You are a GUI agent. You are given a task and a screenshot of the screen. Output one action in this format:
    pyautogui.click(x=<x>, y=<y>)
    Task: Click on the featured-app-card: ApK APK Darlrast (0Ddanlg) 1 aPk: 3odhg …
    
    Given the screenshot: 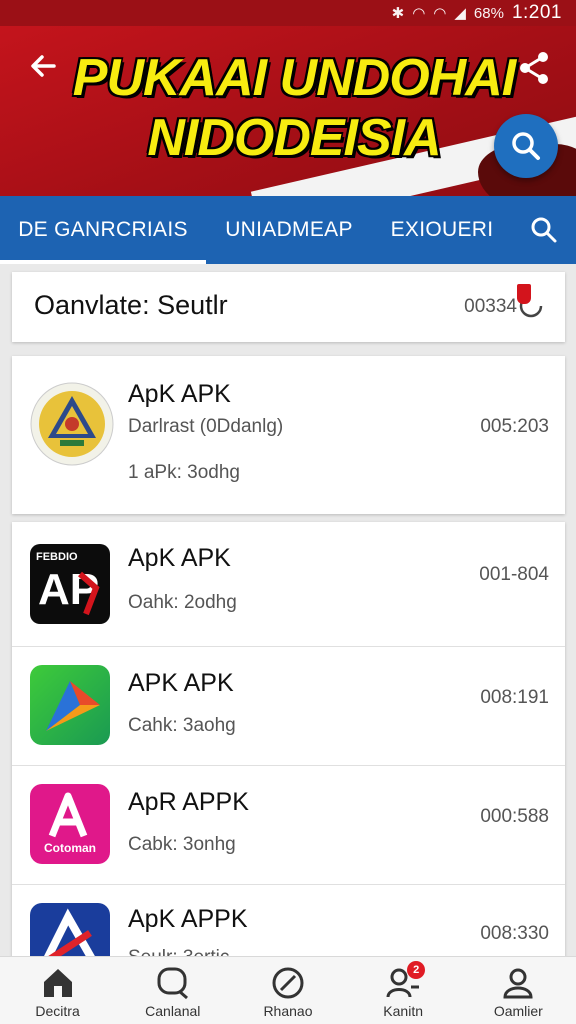 What is the action you would take?
    pyautogui.click(x=288, y=435)
    